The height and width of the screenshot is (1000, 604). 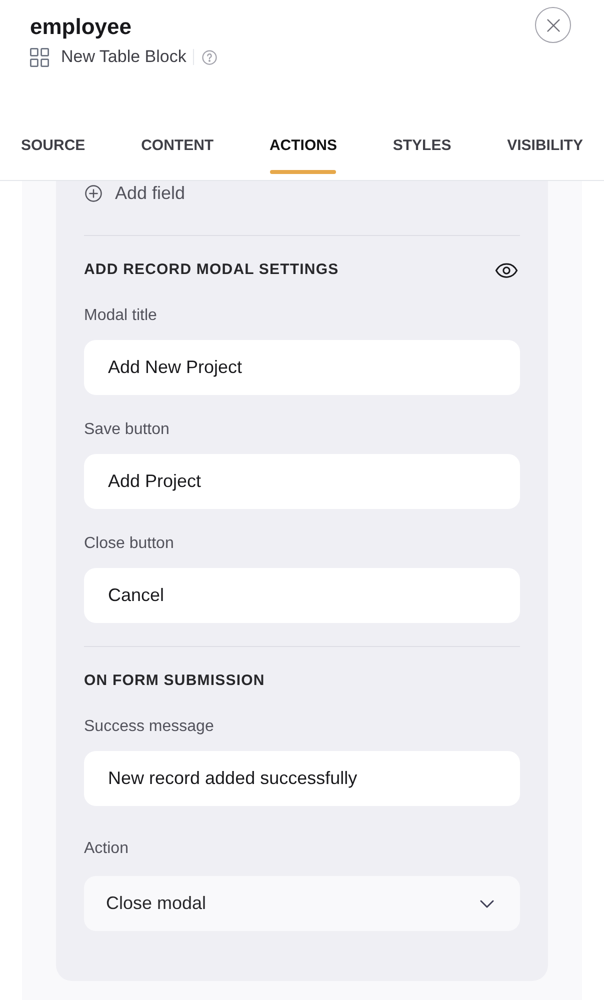 What do you see at coordinates (127, 430) in the screenshot?
I see `field-label: Save button` at bounding box center [127, 430].